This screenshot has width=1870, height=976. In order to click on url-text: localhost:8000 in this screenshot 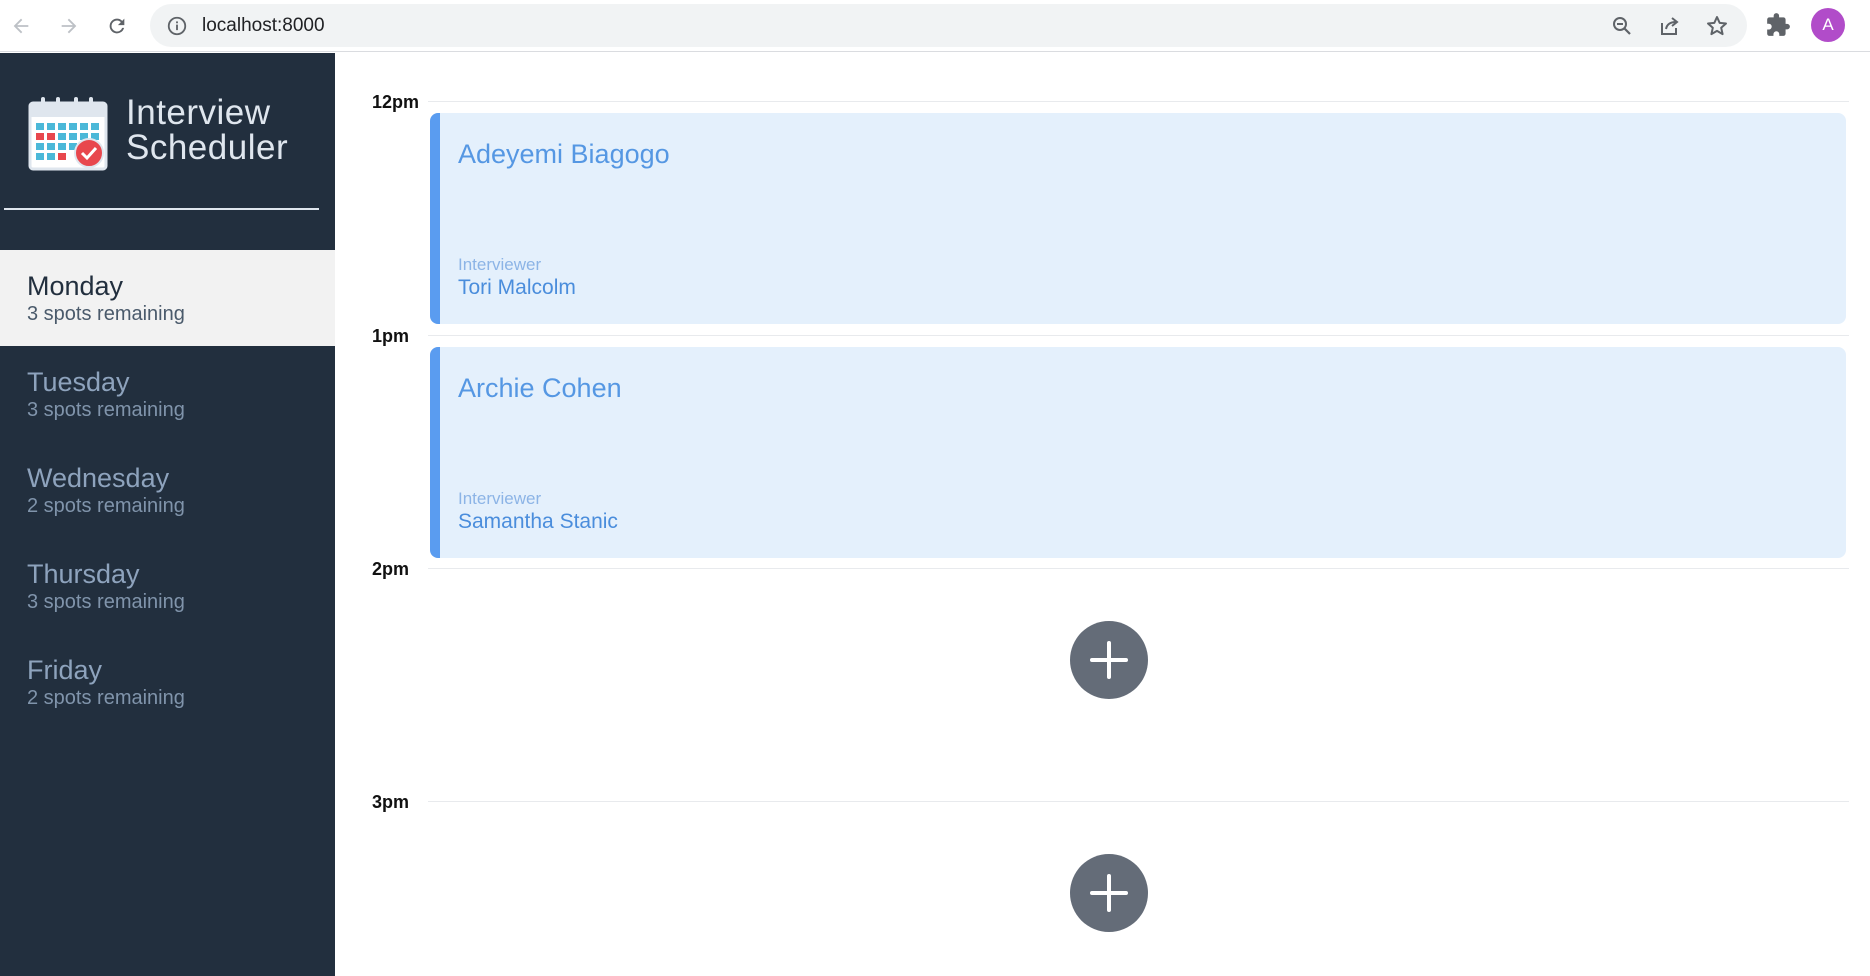, I will do `click(263, 26)`.